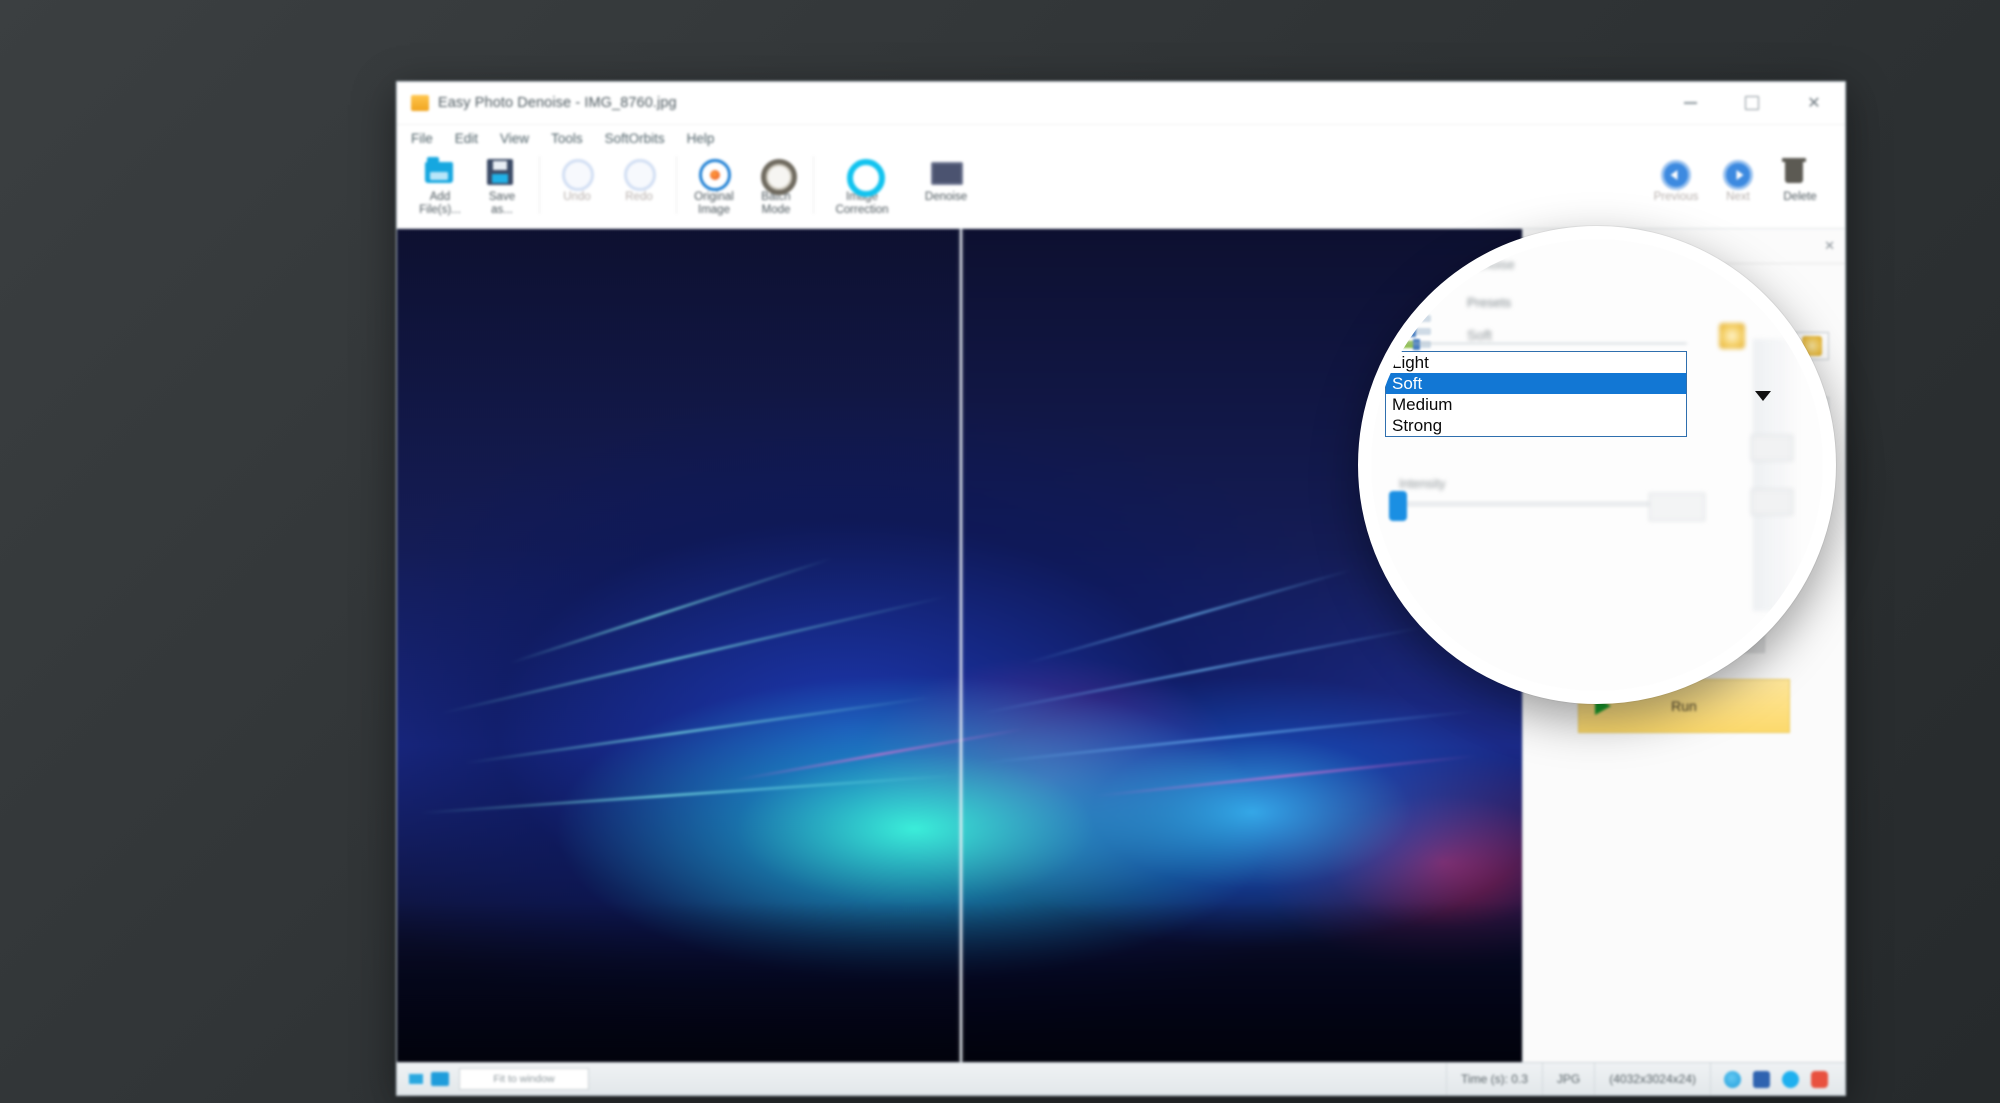  Describe the element at coordinates (1398, 506) in the screenshot. I see `magnified-intensity-thumb` at that location.